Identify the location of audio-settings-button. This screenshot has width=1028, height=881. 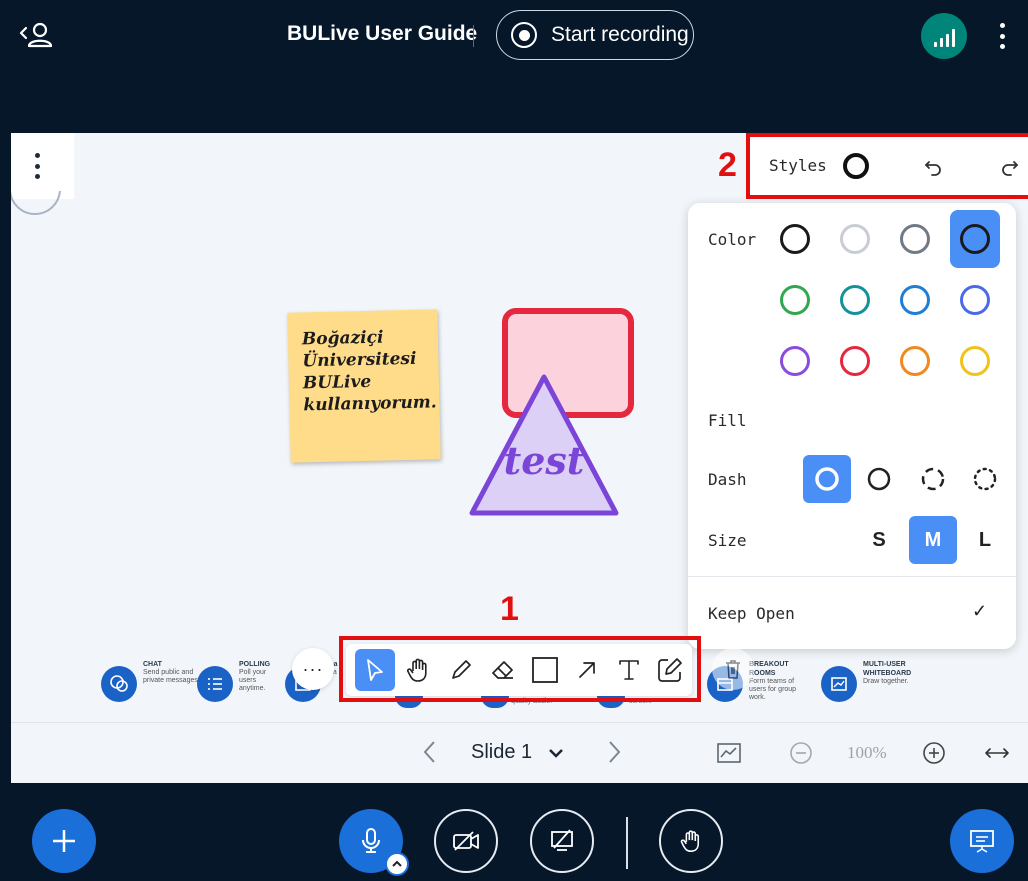
(397, 864).